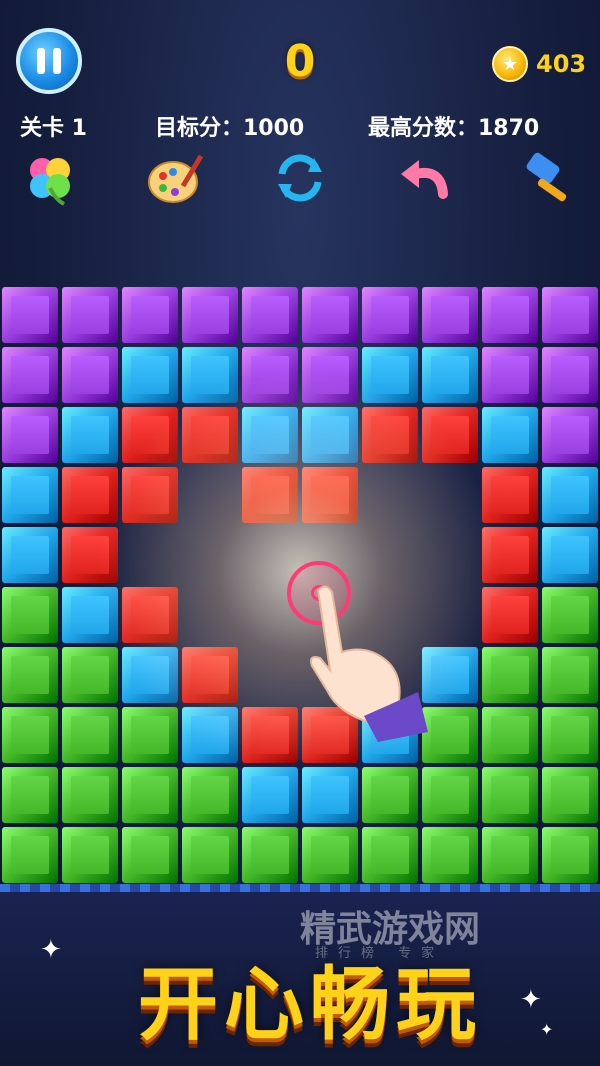 Image resolution: width=600 pixels, height=1066 pixels. I want to click on refresh-tool-button, so click(300, 178).